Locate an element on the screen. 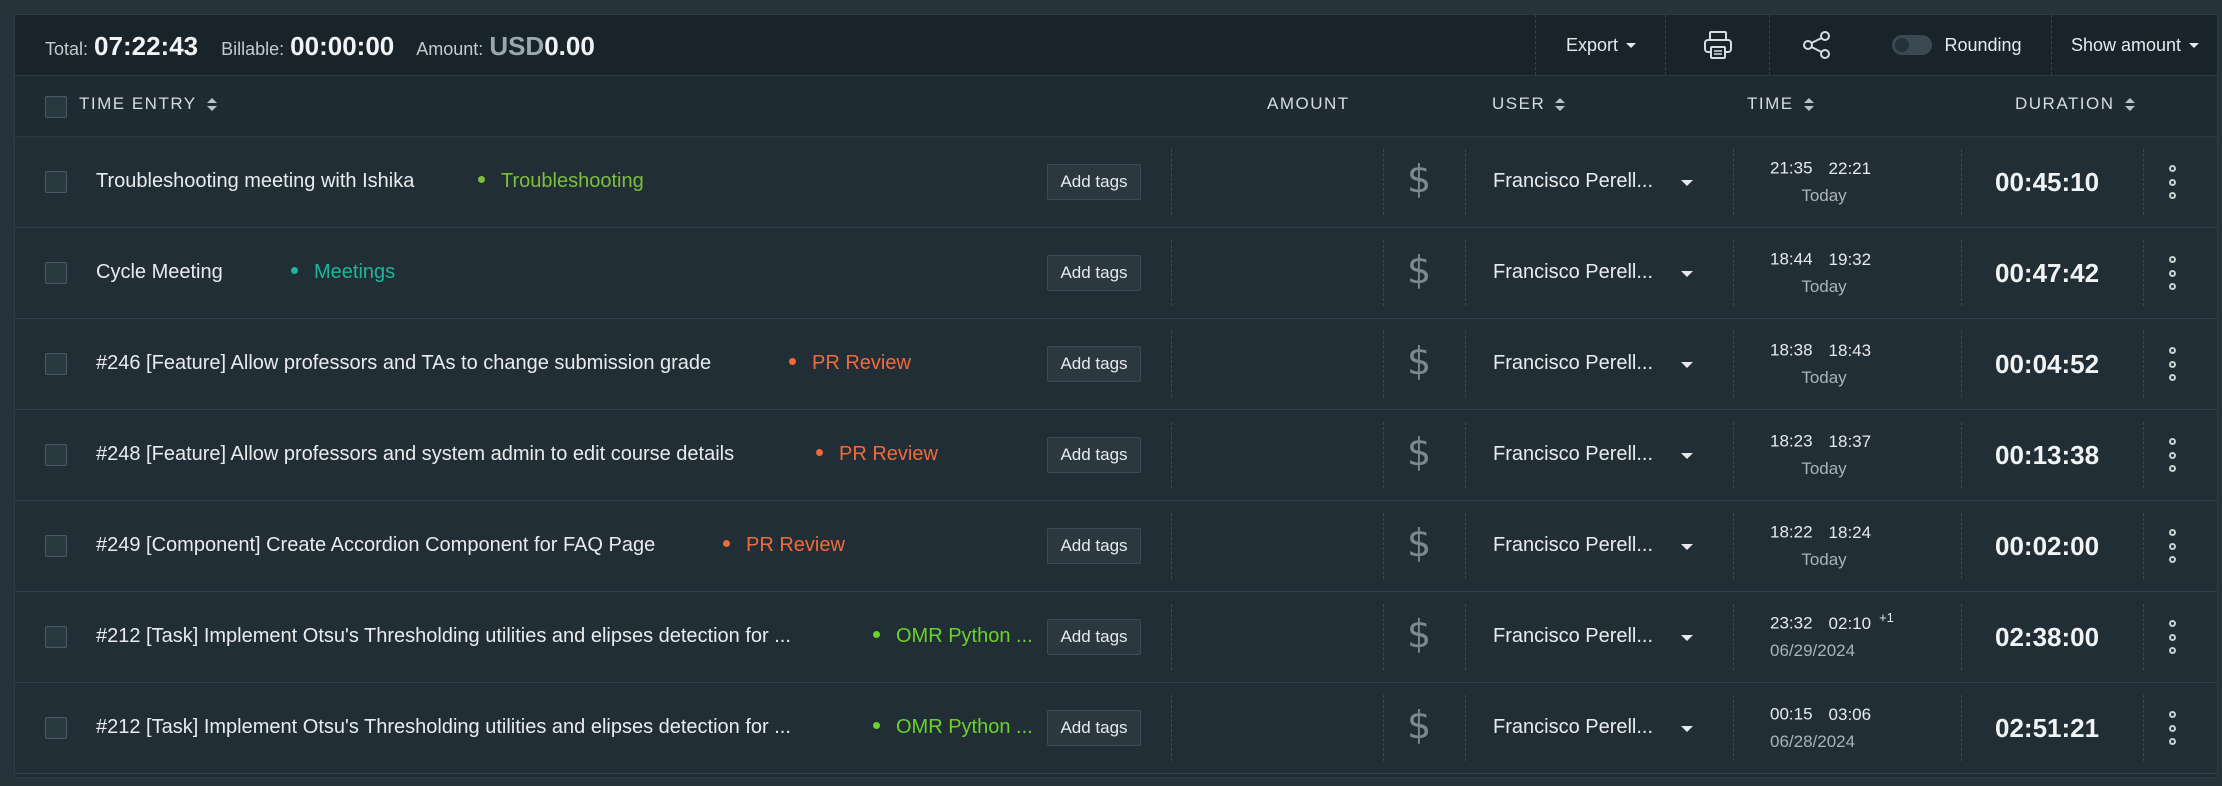 The image size is (2222, 786). entry-date: 06/28/2024 is located at coordinates (1845, 742).